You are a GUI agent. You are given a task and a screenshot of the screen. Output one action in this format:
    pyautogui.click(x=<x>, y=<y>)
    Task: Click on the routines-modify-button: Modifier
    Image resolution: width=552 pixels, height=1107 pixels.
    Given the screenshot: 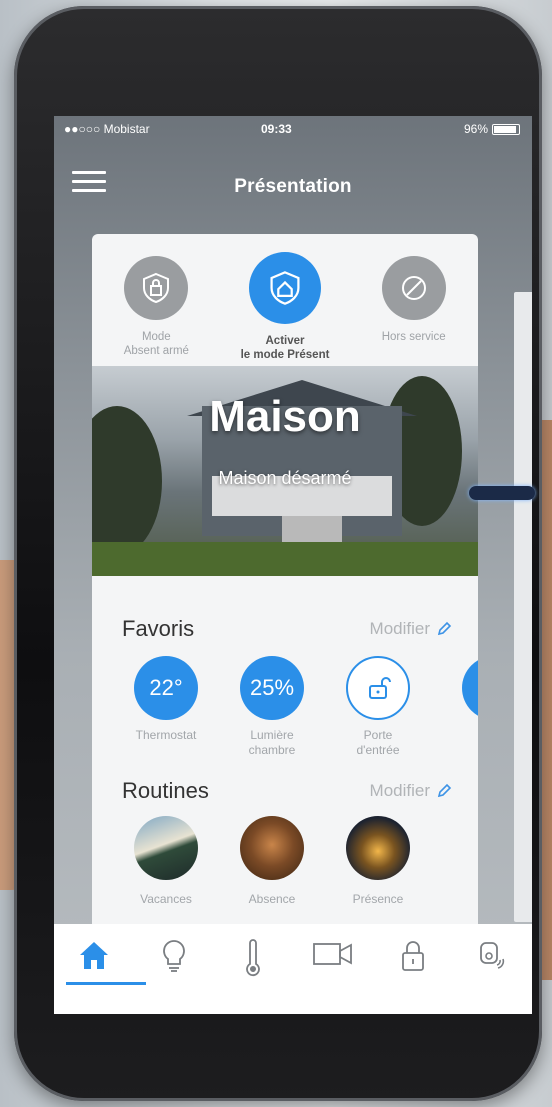 What is the action you would take?
    pyautogui.click(x=411, y=791)
    